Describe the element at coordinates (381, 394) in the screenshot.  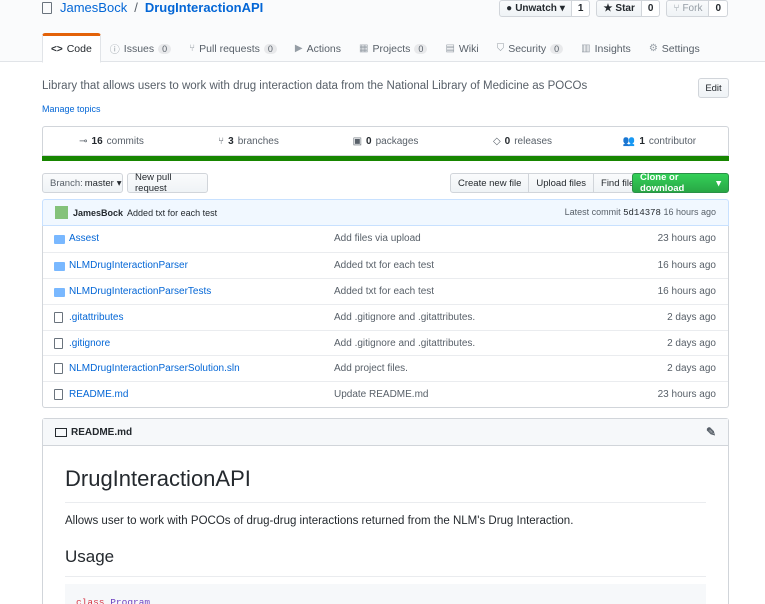
I see `file-commit-message: Update README.md` at that location.